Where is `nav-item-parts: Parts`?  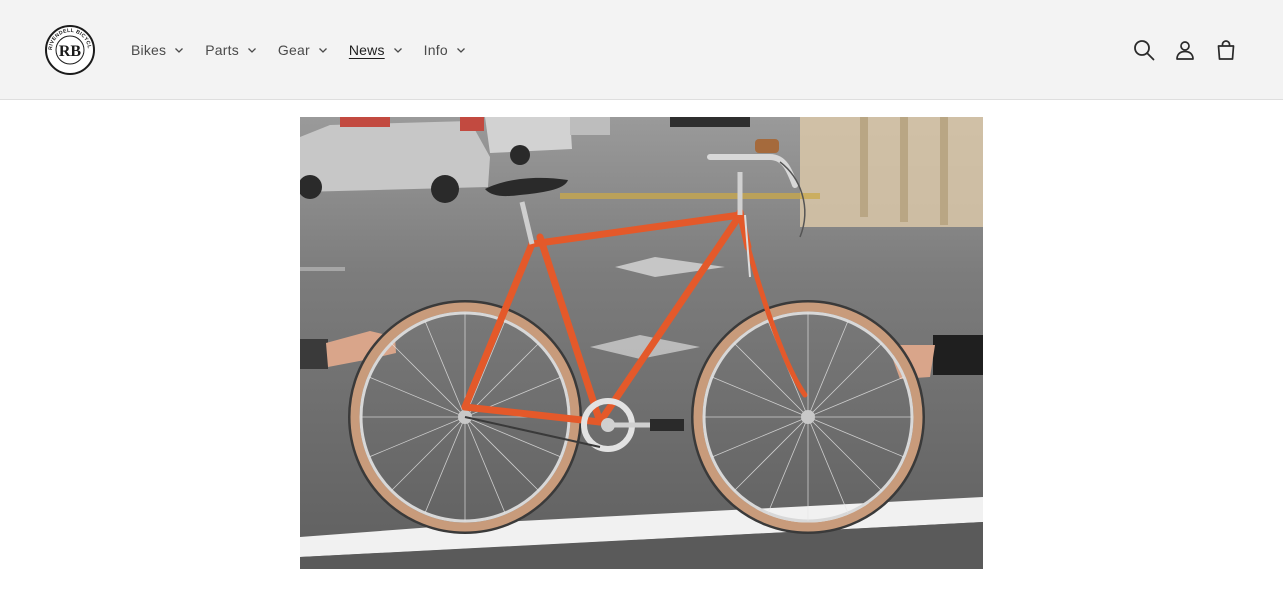 nav-item-parts: Parts is located at coordinates (231, 50).